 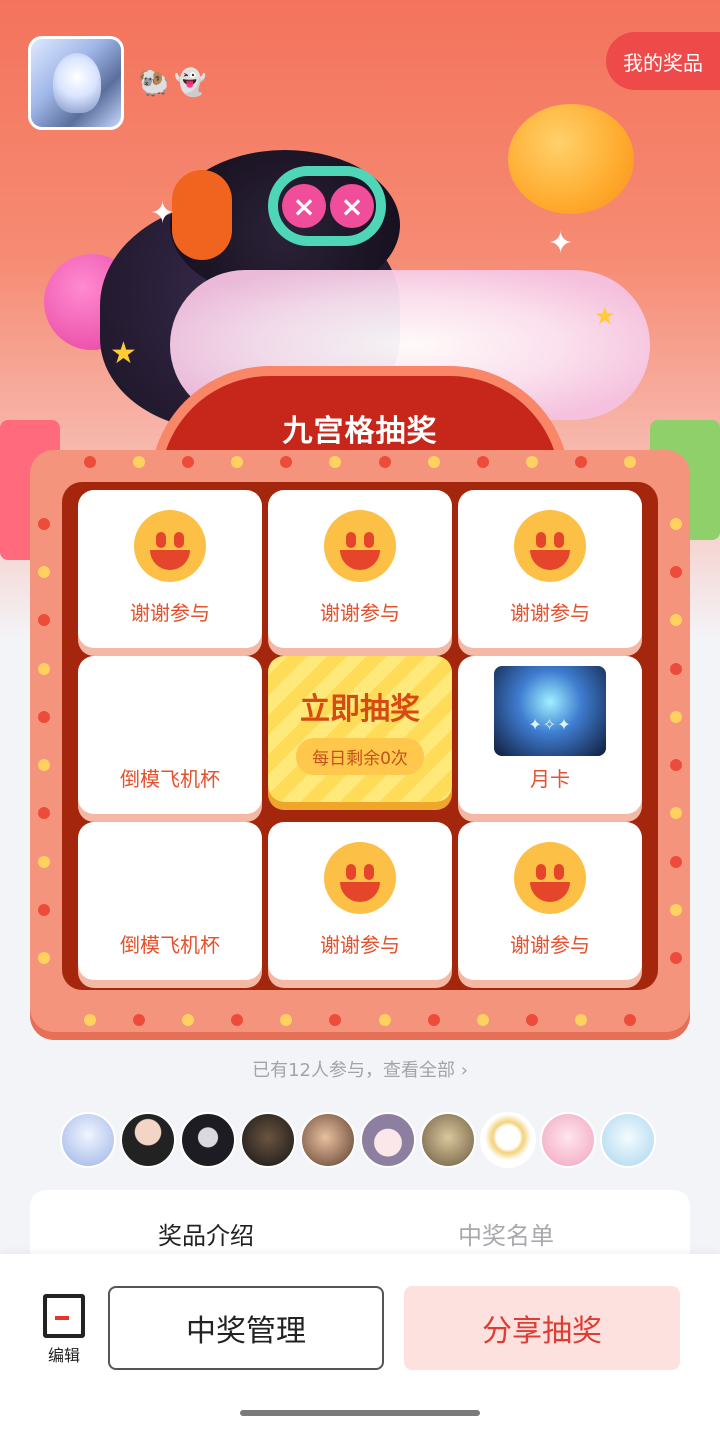 I want to click on chevron-right-icon: ›, so click(x=464, y=1070).